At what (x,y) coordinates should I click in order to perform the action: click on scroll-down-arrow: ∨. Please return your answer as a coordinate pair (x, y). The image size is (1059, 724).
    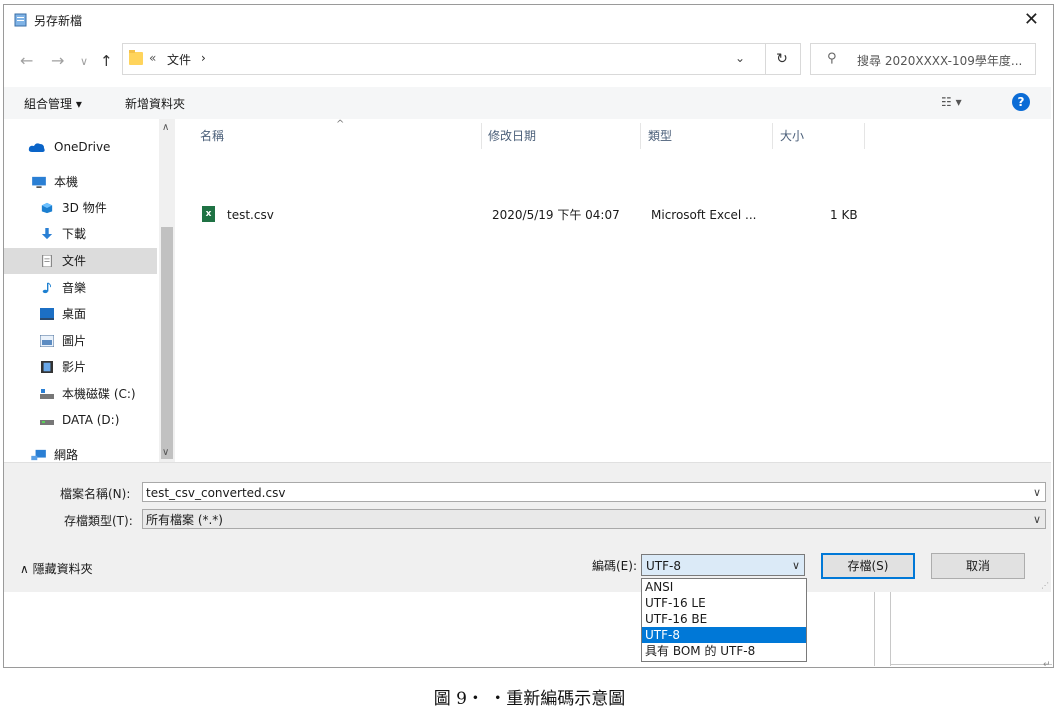
    Looking at the image, I should click on (165, 452).